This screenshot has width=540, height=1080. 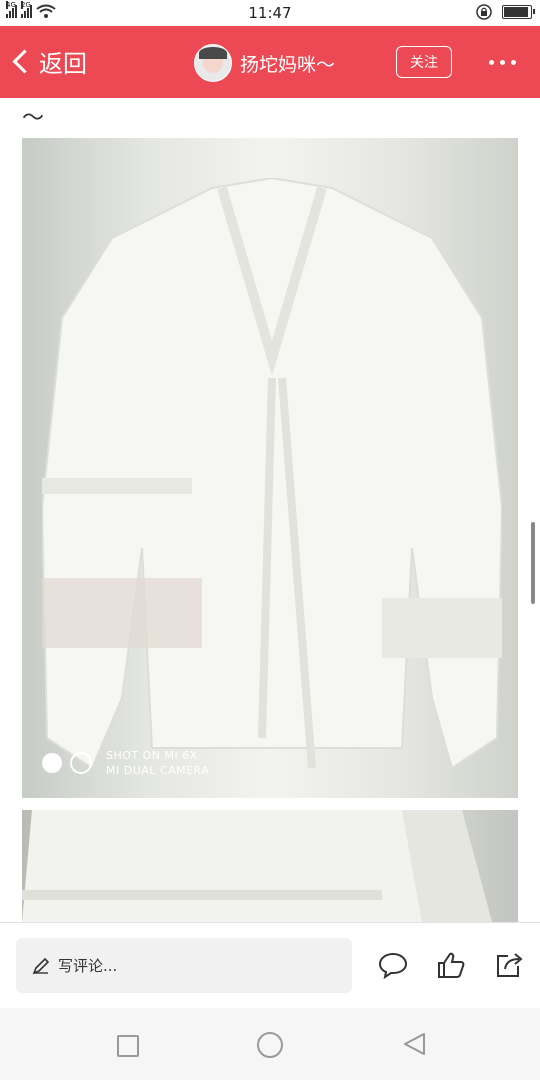 I want to click on more-icon, so click(x=502, y=62).